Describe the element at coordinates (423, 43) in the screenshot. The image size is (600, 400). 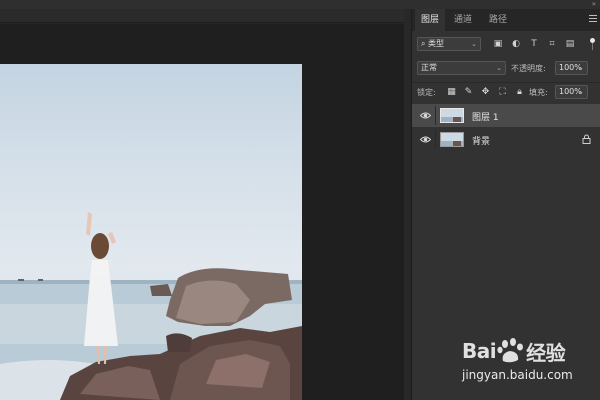
I see `search-icon: ⌕` at that location.